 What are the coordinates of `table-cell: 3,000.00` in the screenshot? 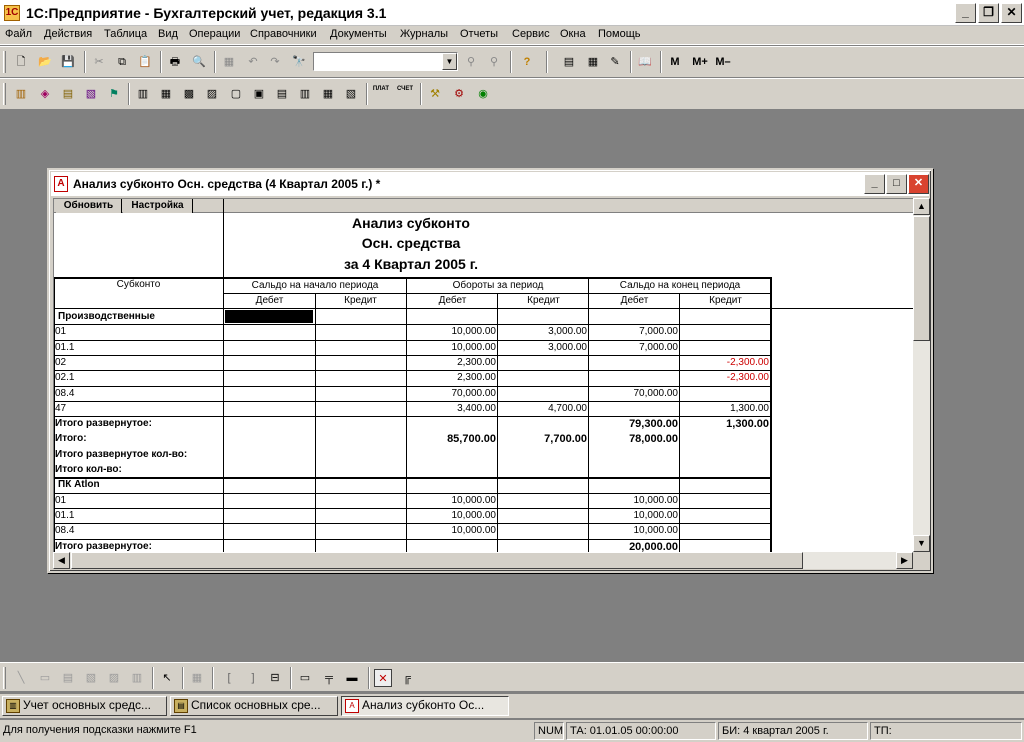 It's located at (542, 347).